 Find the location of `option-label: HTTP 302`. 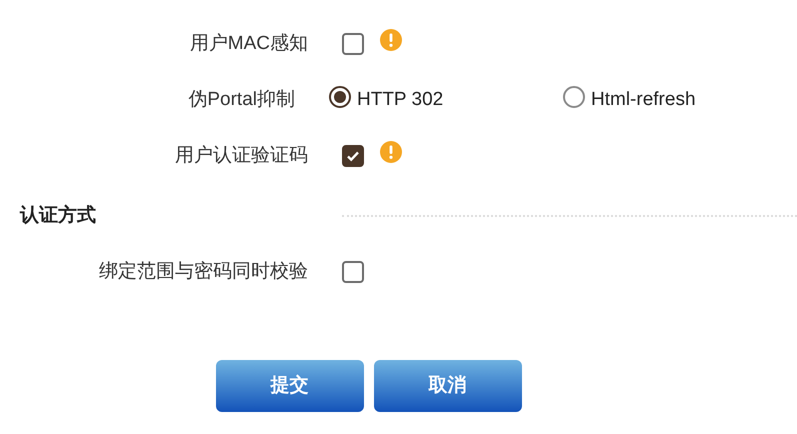

option-label: HTTP 302 is located at coordinates (400, 100).